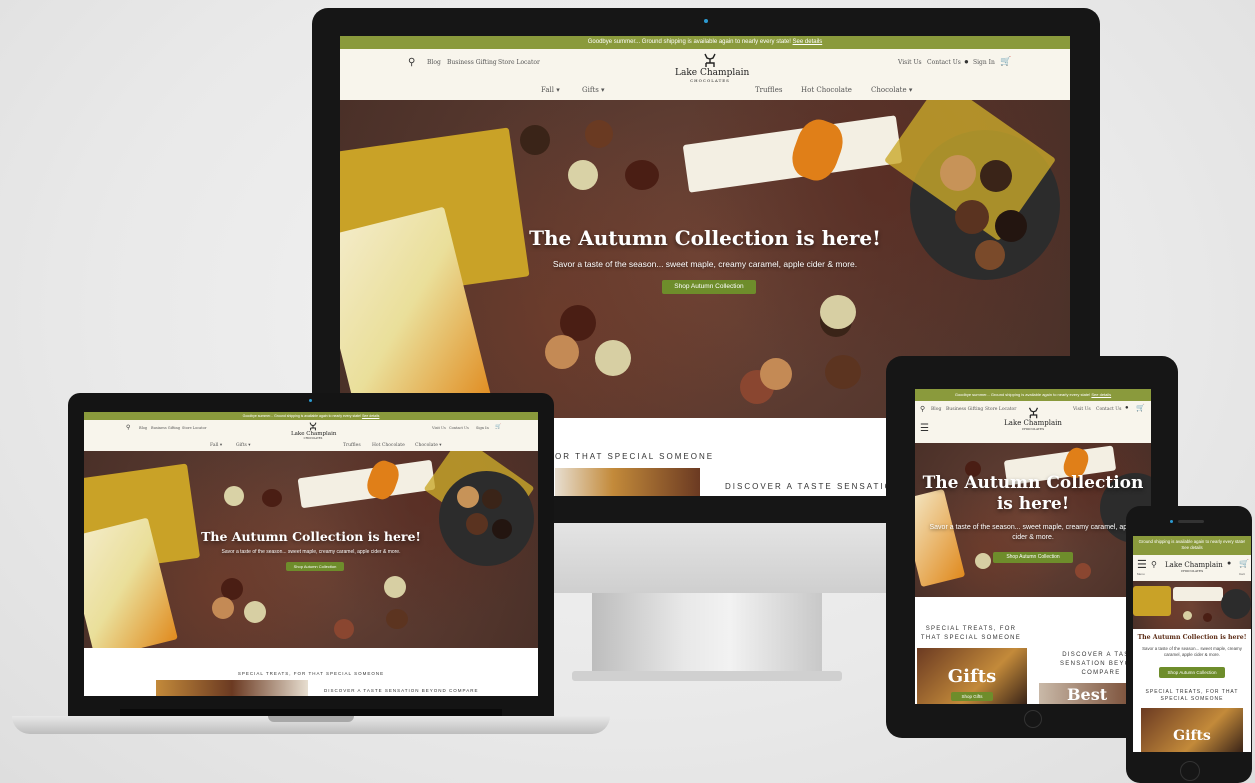  I want to click on gifts-tile: Gifts Shop Gifts, so click(972, 676).